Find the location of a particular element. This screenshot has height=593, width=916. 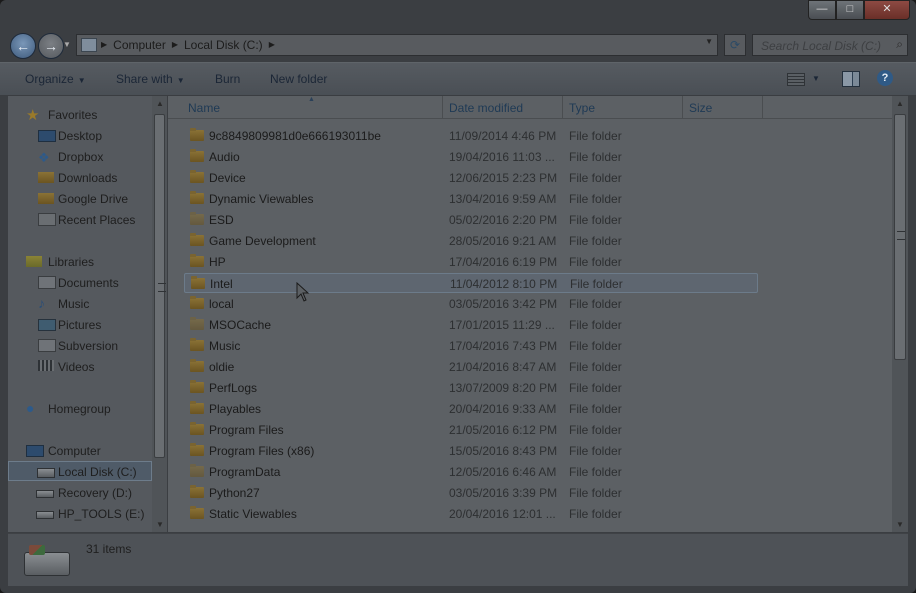

table-row: local 03/05/2016 3:42 PM File folder is located at coordinates (471, 304).